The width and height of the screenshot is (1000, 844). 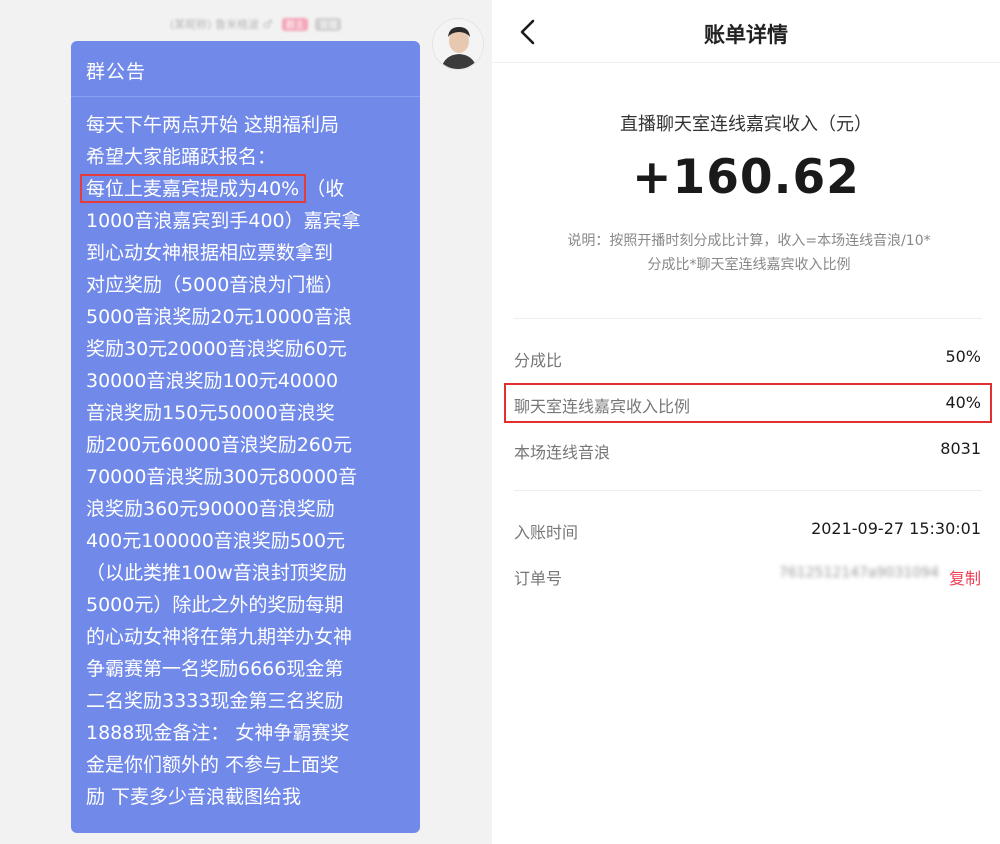 What do you see at coordinates (747, 358) in the screenshot?
I see `detail-row-share-ratio: 分成比 50%` at bounding box center [747, 358].